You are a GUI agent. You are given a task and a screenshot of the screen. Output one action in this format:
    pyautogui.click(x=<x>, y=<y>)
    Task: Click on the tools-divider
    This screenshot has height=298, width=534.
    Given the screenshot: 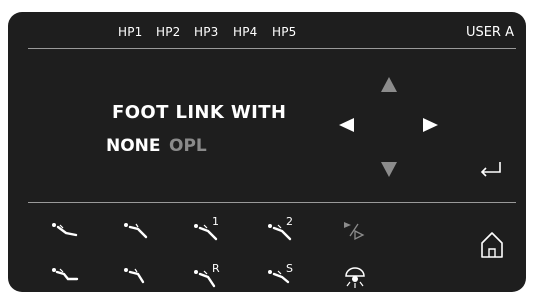 What is the action you would take?
    pyautogui.click(x=272, y=202)
    